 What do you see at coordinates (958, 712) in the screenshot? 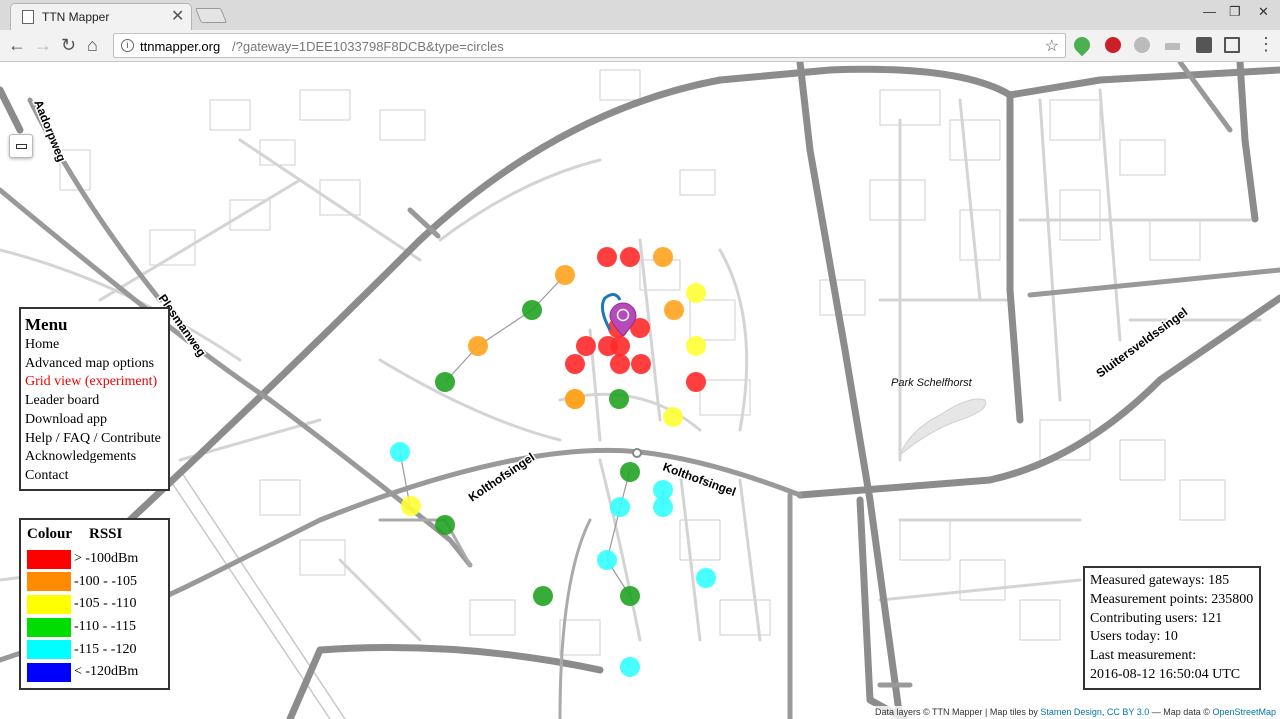
I see `attribution-prefix: Data layers © TTN Mapper | Map tiles by` at bounding box center [958, 712].